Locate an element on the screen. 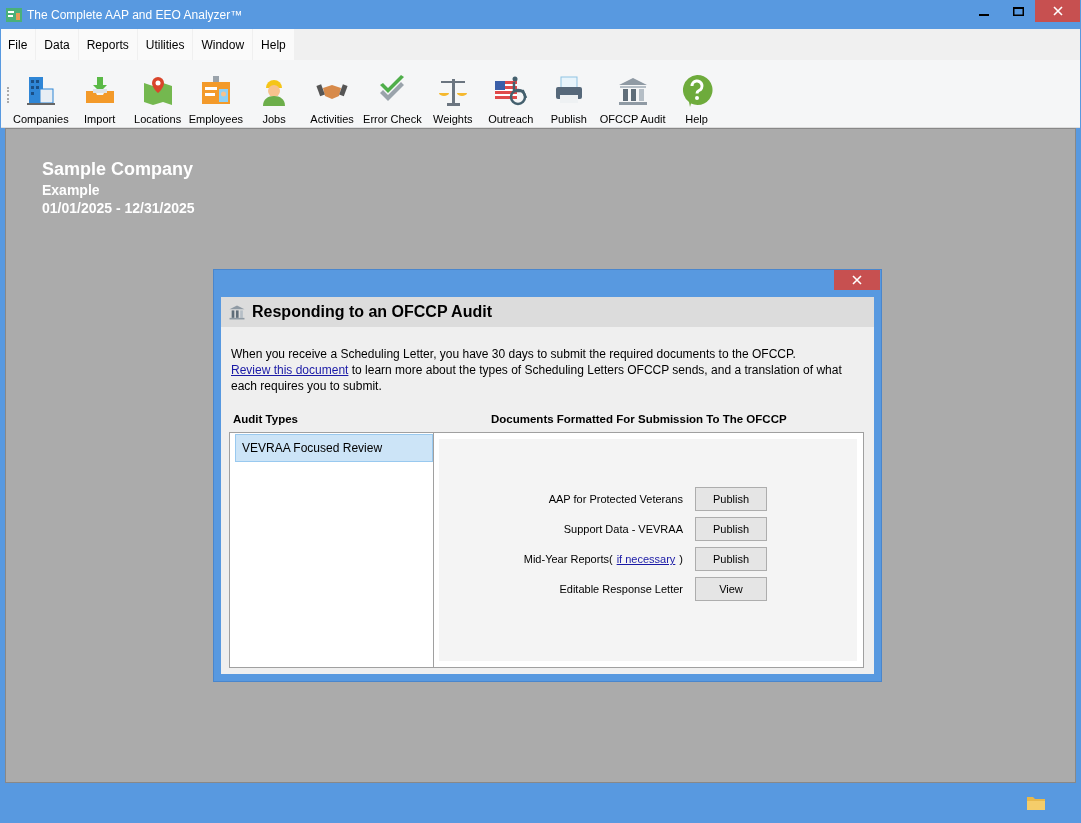 Image resolution: width=1081 pixels, height=823 pixels. menu-item: Window is located at coordinates (223, 44).